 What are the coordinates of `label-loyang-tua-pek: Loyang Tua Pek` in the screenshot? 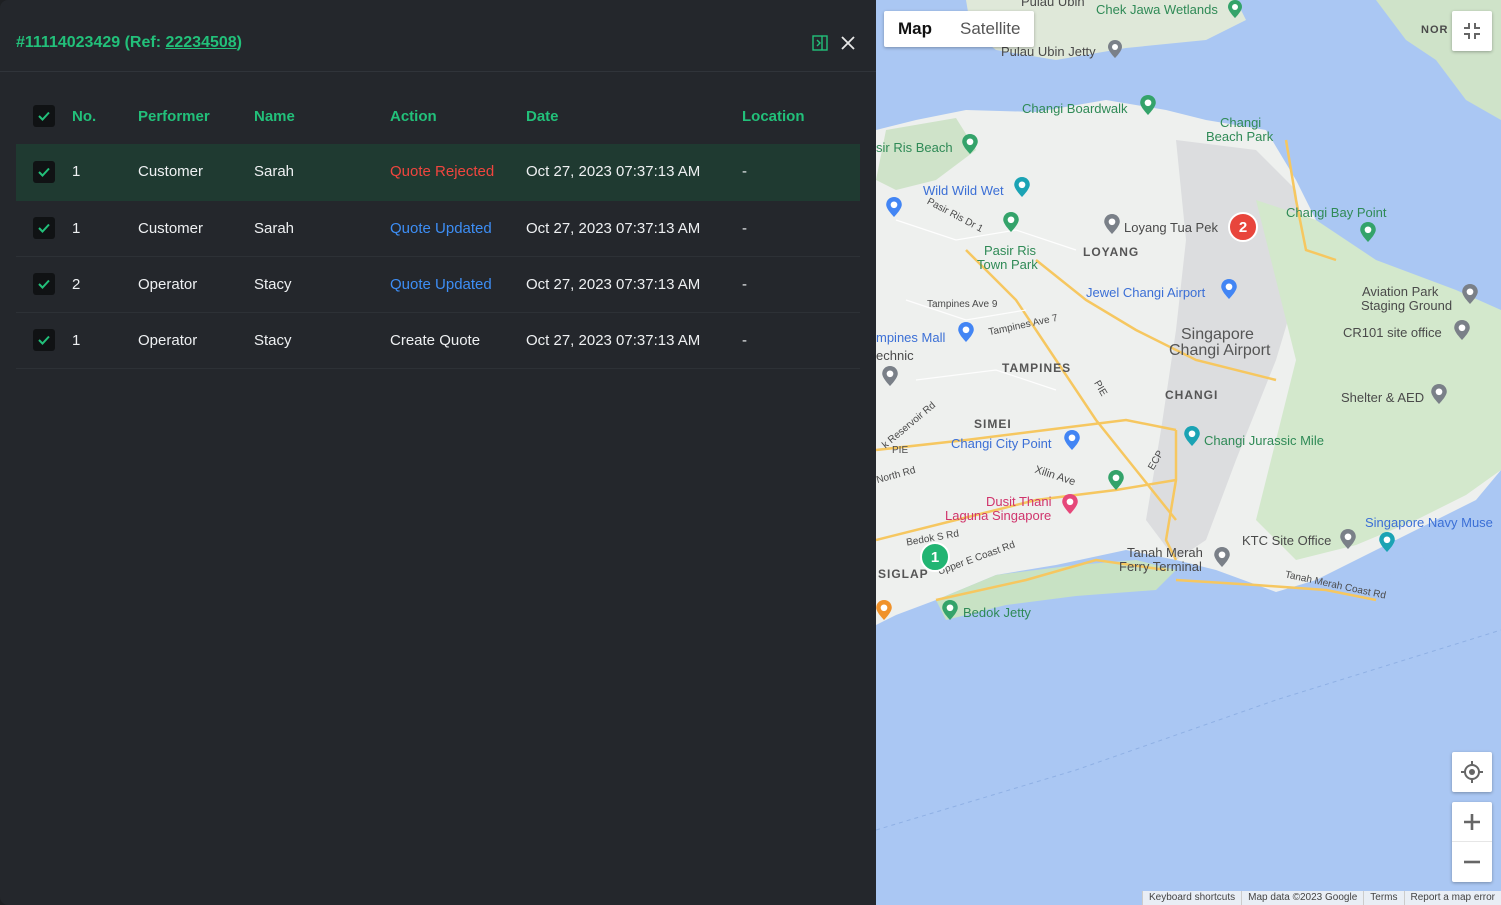 It's located at (1171, 227).